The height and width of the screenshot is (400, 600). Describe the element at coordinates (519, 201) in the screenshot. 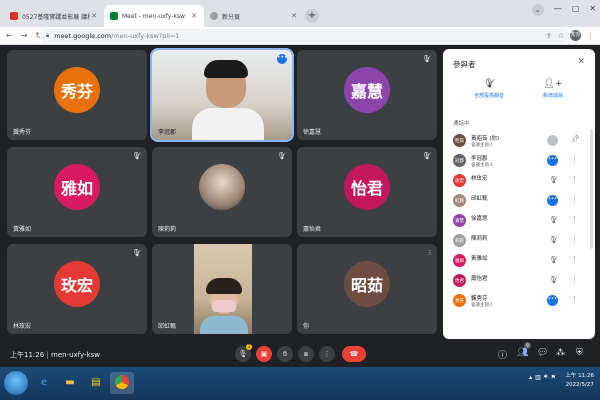

I see `participant-row: 虹甄 邱虹甄 ••• ⋮` at that location.